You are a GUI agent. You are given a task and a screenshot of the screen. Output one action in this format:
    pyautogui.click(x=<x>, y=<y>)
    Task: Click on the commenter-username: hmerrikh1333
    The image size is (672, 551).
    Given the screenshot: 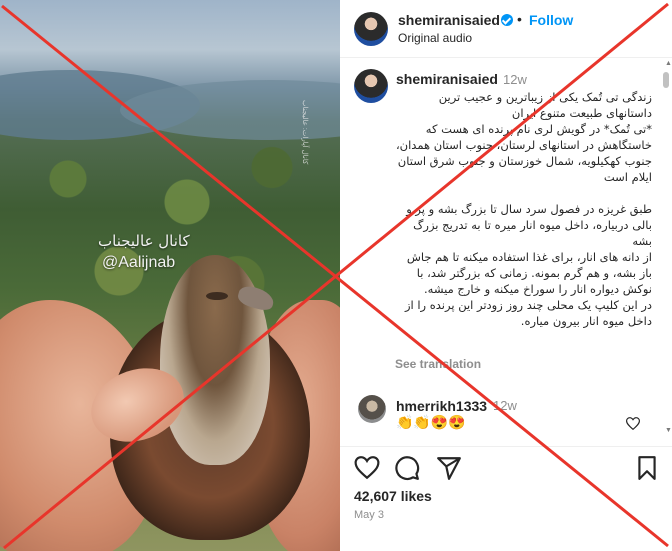 What is the action you would take?
    pyautogui.click(x=441, y=406)
    